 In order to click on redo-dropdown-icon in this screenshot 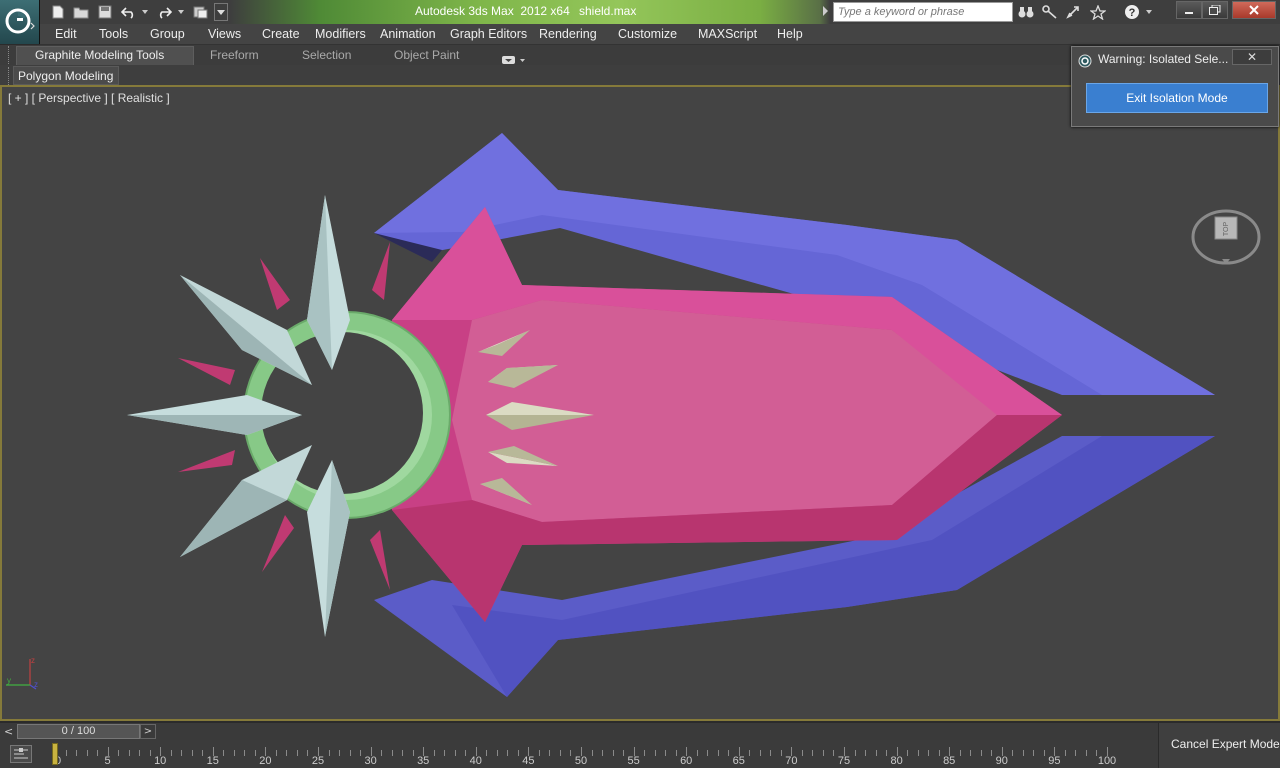, I will do `click(181, 12)`.